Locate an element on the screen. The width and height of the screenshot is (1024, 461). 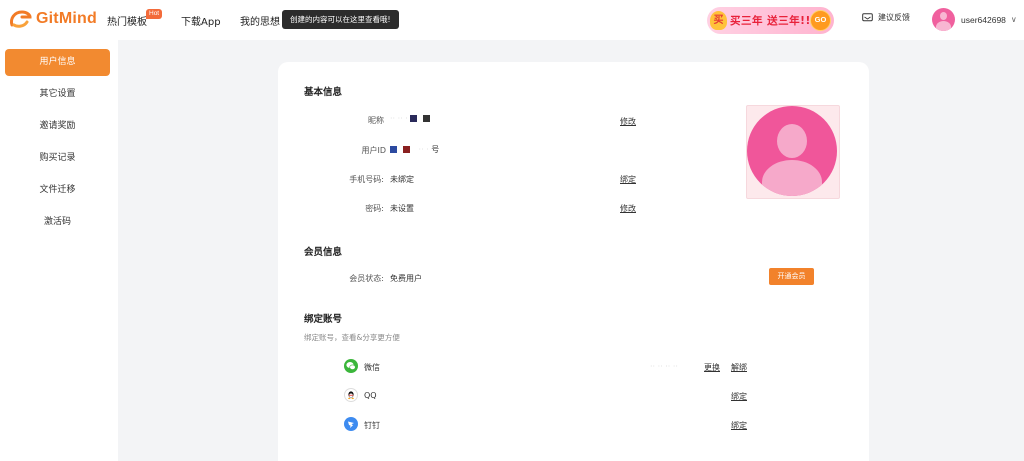
gitmind-logo: GitMind is located at coordinates (52, 19).